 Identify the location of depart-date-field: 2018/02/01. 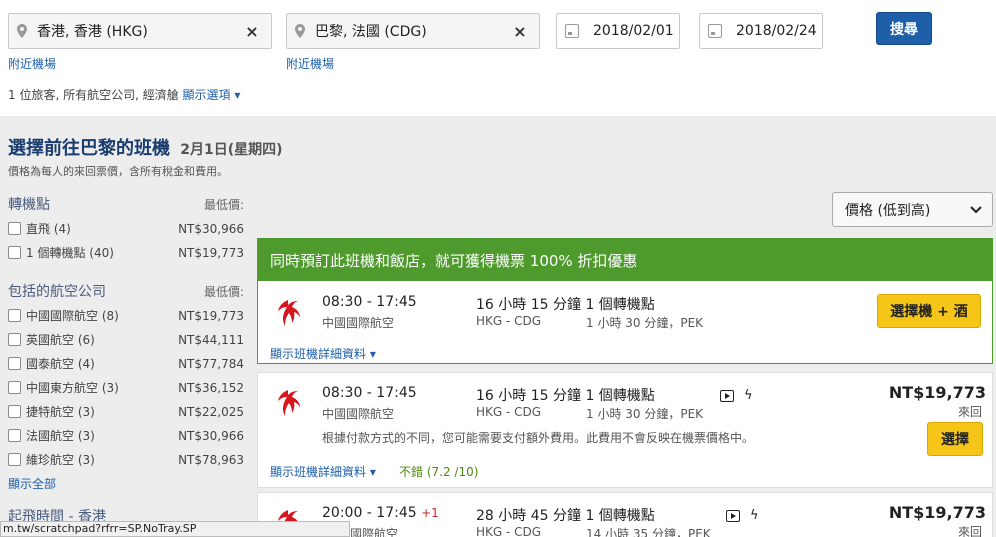
(618, 31).